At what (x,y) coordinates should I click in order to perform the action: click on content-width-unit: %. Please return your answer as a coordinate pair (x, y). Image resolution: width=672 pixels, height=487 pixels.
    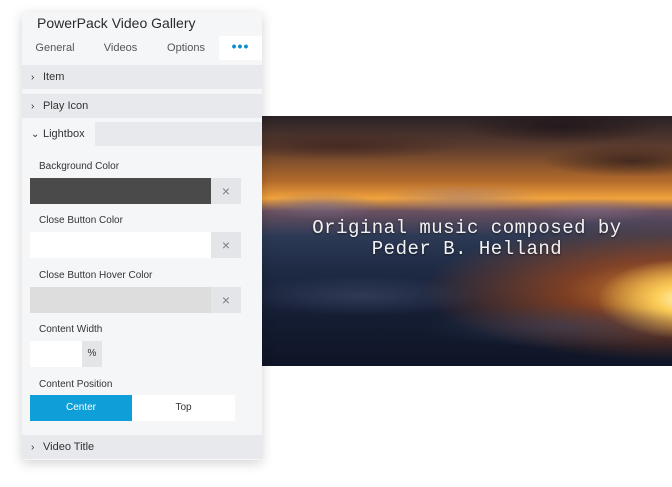
    Looking at the image, I should click on (92, 354).